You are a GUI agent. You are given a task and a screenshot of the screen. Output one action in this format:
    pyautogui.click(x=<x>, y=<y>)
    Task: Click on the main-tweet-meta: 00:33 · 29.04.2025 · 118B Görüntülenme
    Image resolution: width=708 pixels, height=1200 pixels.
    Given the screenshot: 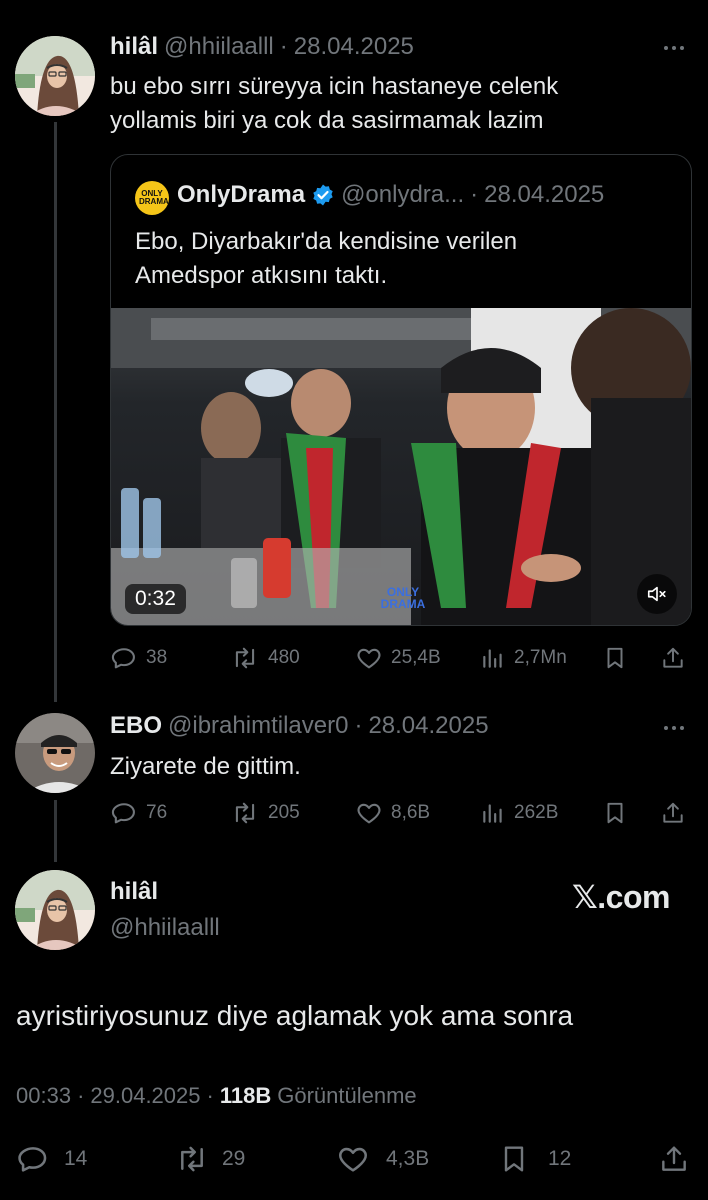 What is the action you would take?
    pyautogui.click(x=216, y=1096)
    